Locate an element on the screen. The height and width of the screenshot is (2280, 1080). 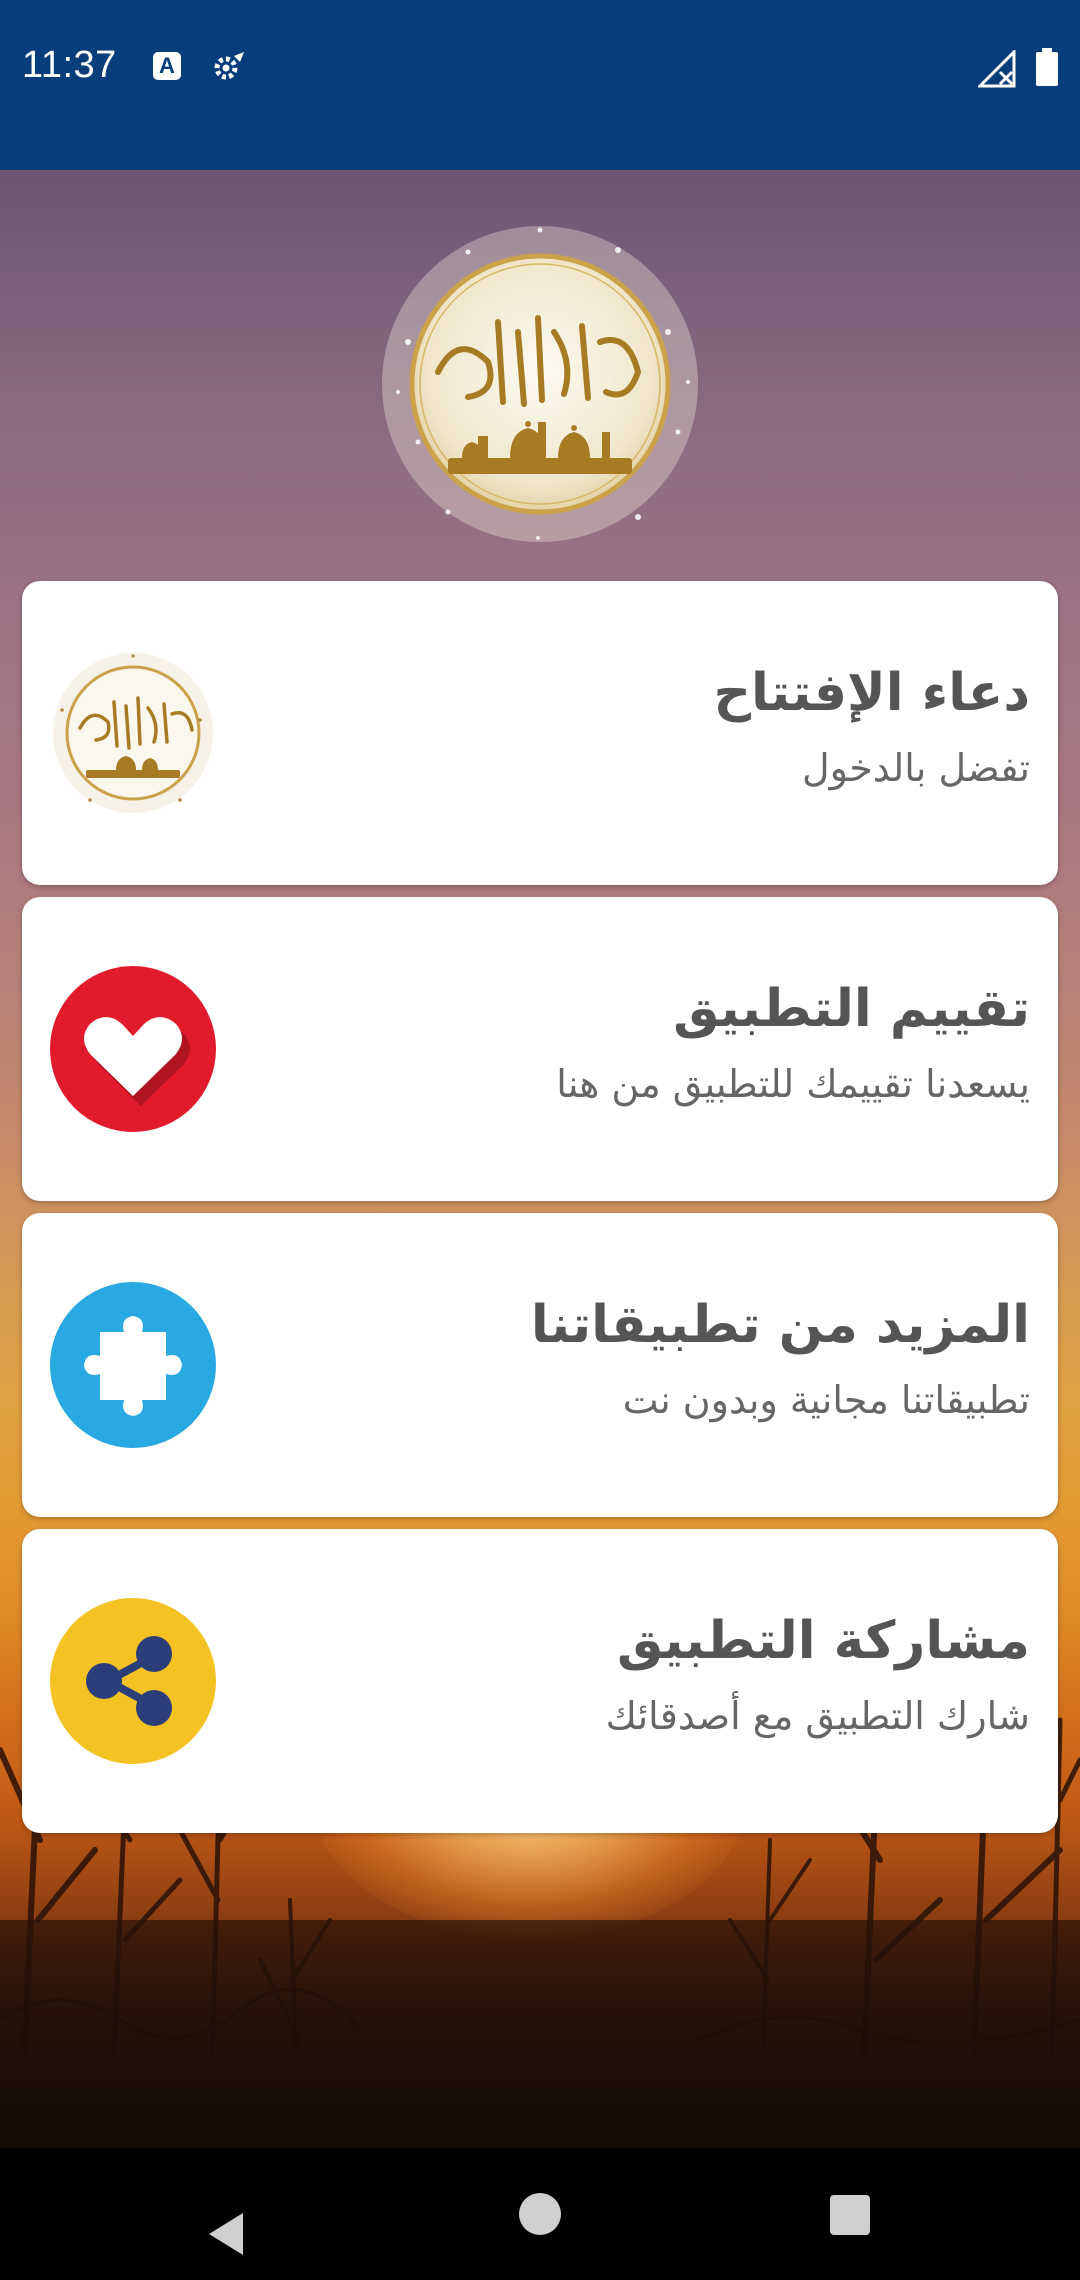
back-icon is located at coordinates (225, 2234).